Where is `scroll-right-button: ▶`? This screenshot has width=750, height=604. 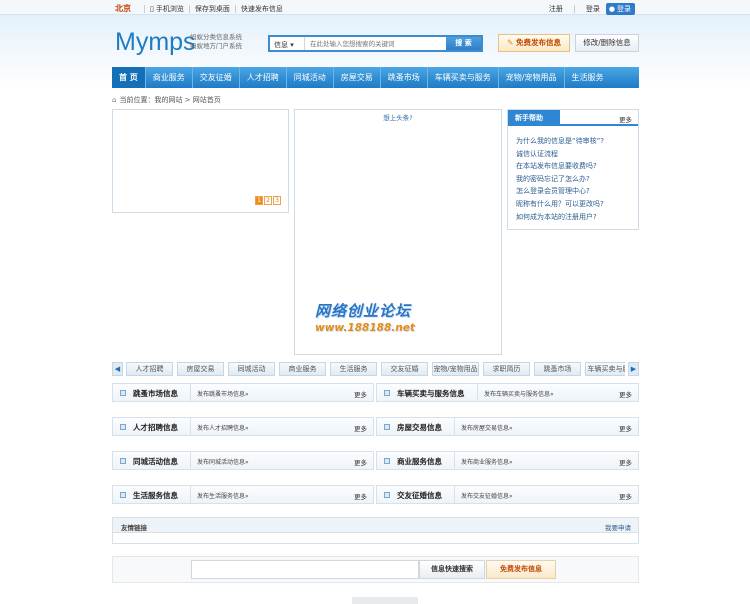 scroll-right-button: ▶ is located at coordinates (633, 369).